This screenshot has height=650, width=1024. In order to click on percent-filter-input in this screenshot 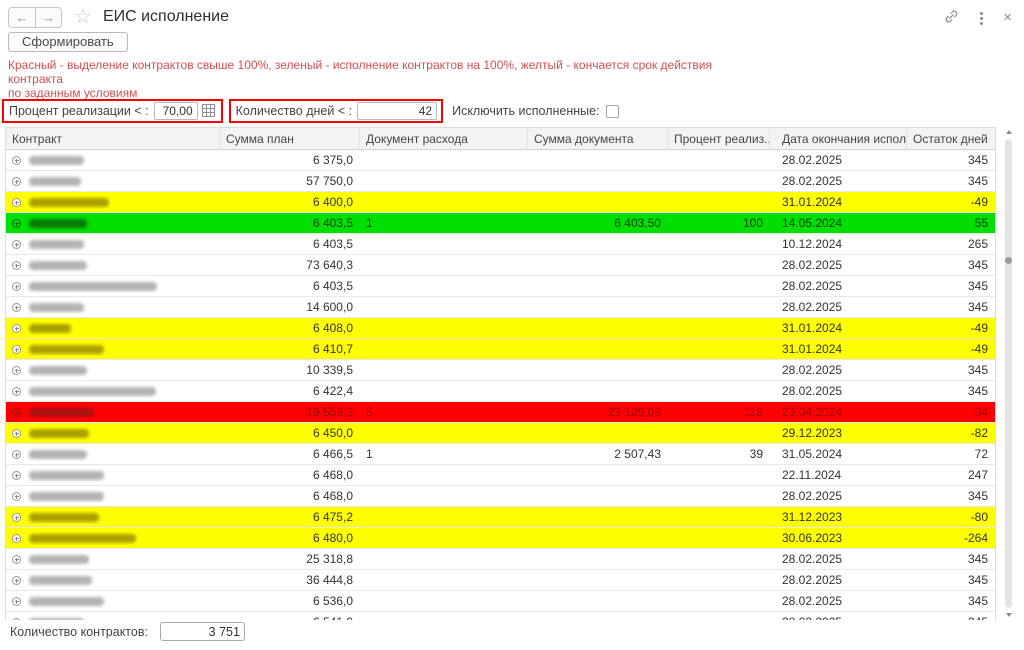, I will do `click(175, 111)`.